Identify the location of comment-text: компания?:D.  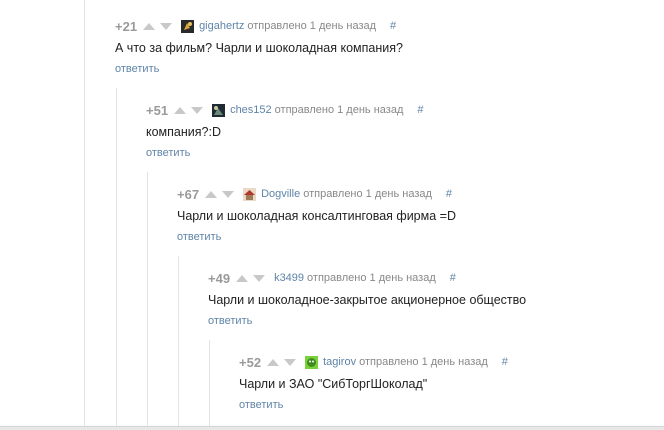
(183, 132).